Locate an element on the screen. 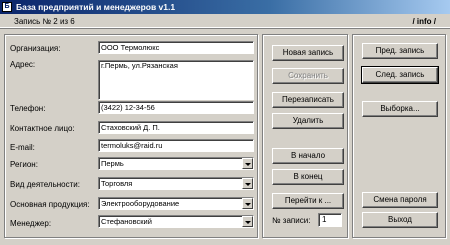 The height and width of the screenshot is (245, 450). save-button: Сохранить is located at coordinates (308, 76).